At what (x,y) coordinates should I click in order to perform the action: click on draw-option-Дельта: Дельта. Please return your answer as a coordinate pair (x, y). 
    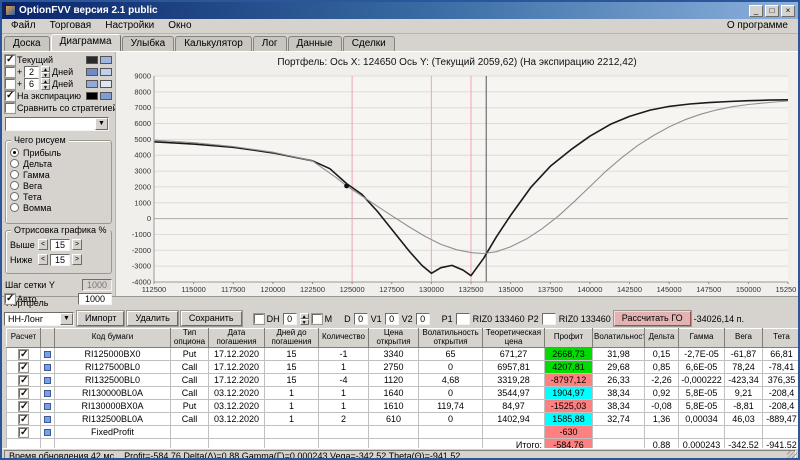
    Looking at the image, I should click on (58, 163).